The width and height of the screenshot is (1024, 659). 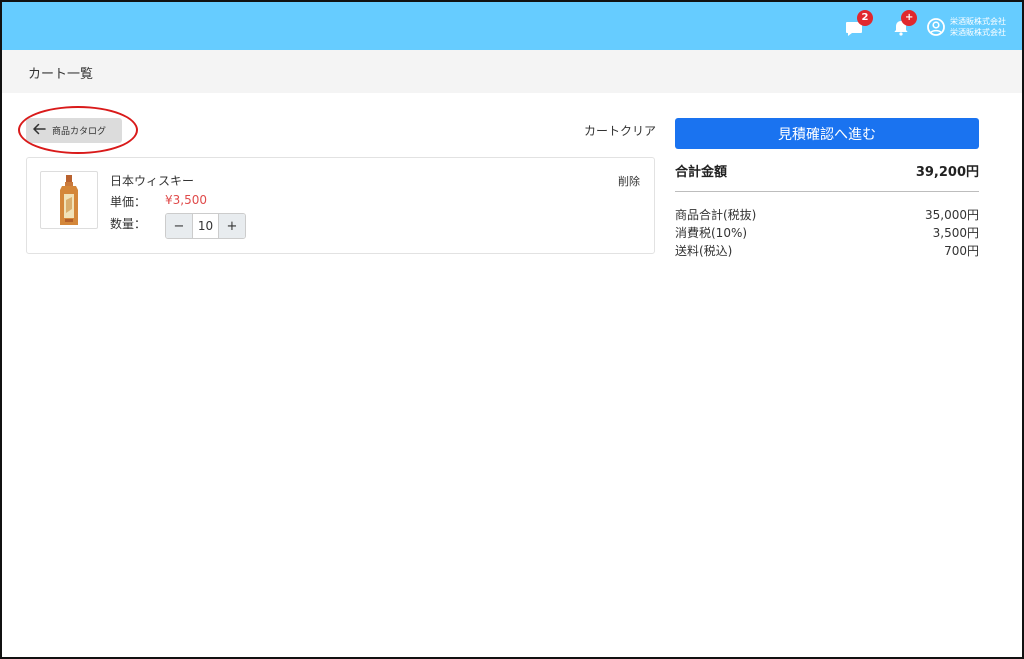 What do you see at coordinates (978, 27) in the screenshot?
I see `company-name: 栄酒販株式会社 栄酒販株式会社` at bounding box center [978, 27].